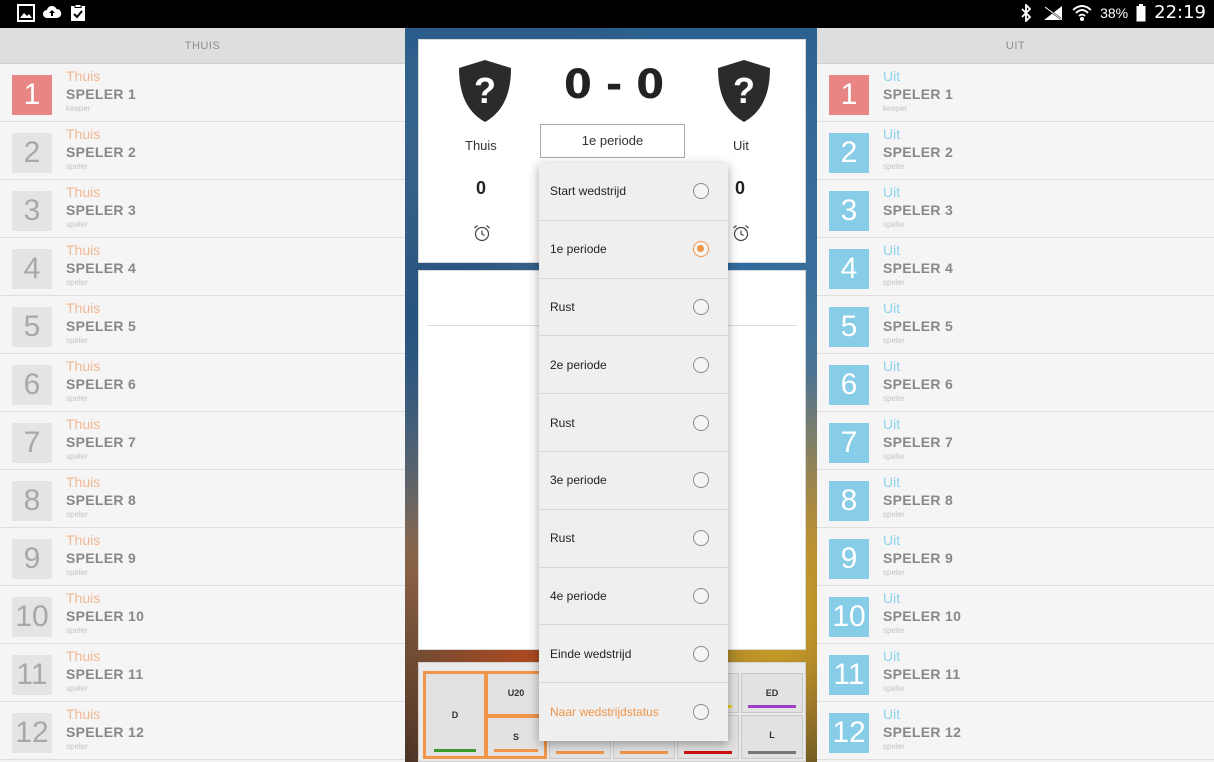 This screenshot has height=762, width=1214. What do you see at coordinates (741, 145) in the screenshot?
I see `away-team-label: Uit` at bounding box center [741, 145].